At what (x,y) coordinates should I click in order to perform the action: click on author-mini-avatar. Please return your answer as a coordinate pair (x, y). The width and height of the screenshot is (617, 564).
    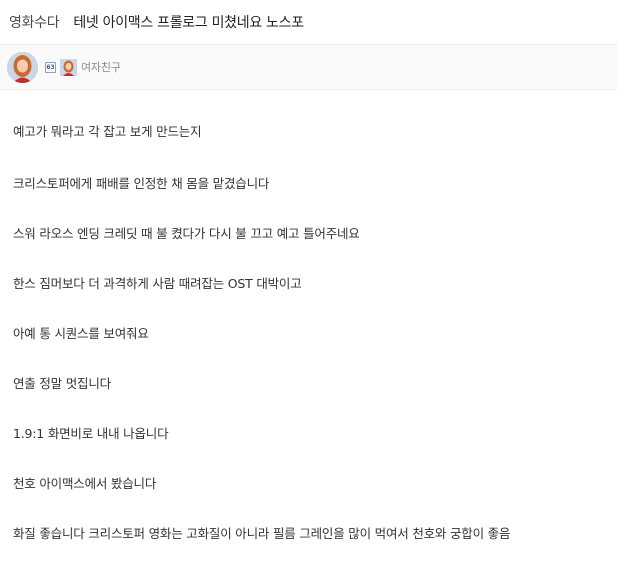
    Looking at the image, I should click on (68, 67).